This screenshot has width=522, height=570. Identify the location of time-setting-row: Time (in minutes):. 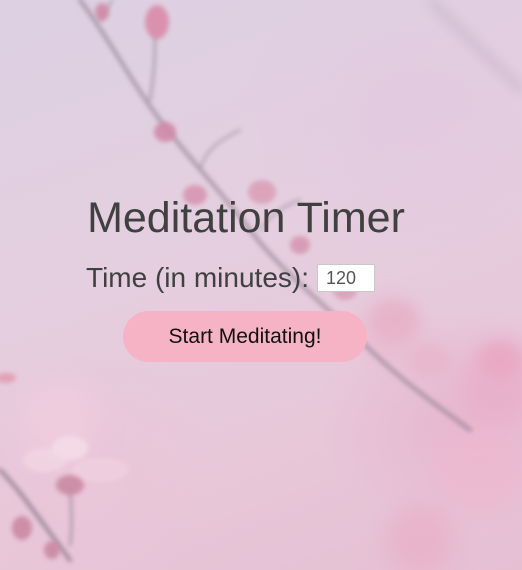
(231, 278).